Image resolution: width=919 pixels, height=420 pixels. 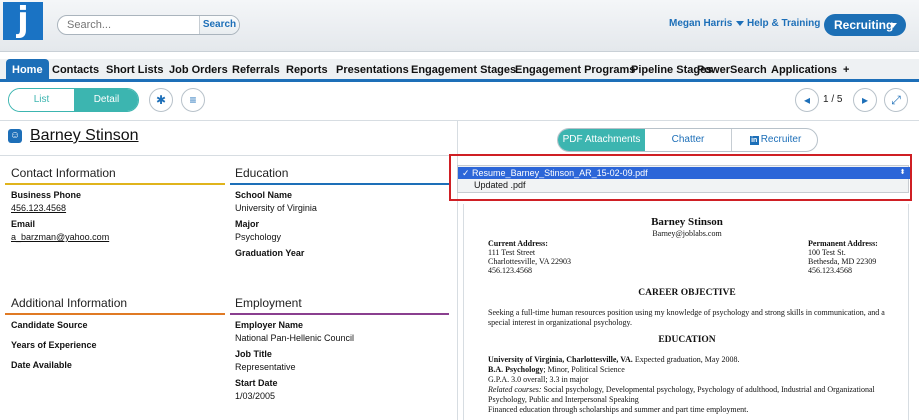 I want to click on nav-short-lists: Short Lists, so click(x=134, y=70).